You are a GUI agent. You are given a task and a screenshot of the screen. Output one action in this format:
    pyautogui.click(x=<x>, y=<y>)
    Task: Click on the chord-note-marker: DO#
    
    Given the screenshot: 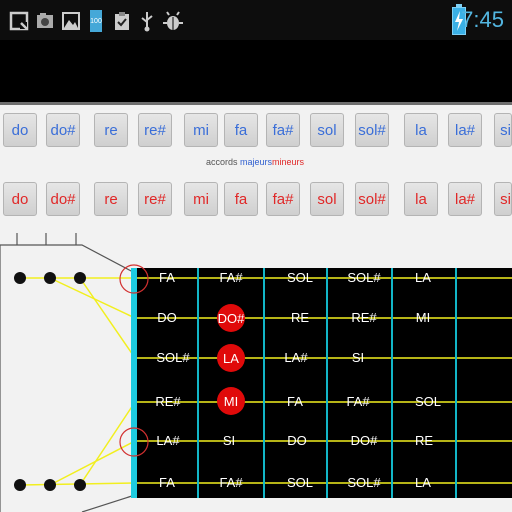 What is the action you would take?
    pyautogui.click(x=231, y=318)
    